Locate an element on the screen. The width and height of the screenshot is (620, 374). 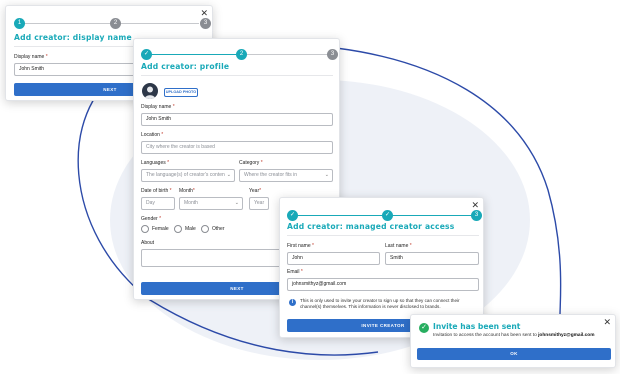
stepper: ✓ ✓ 3 is located at coordinates (384, 216).